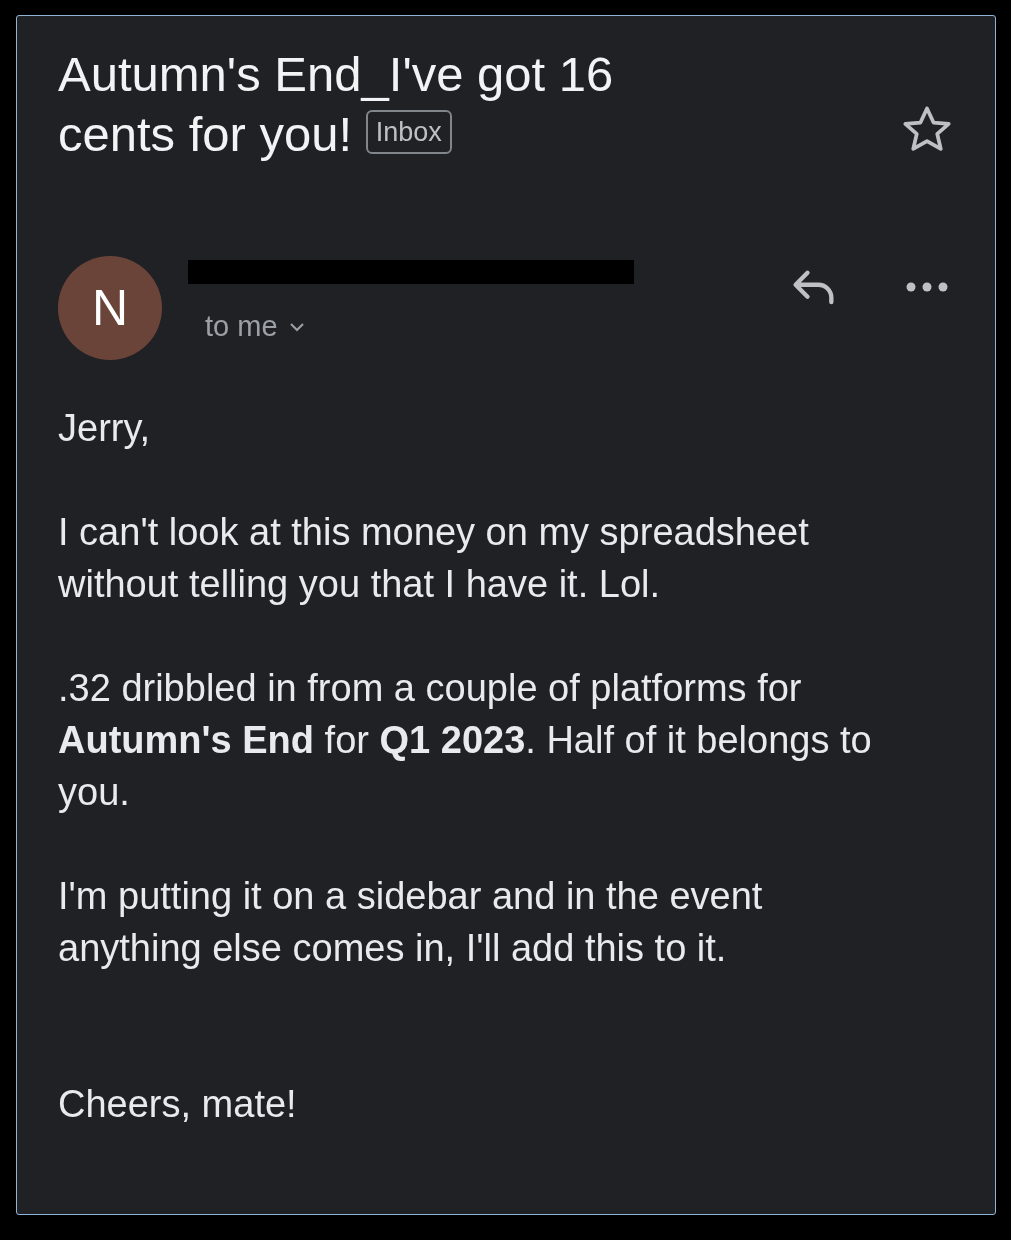 This screenshot has height=1240, width=1011. Describe the element at coordinates (411, 922) in the screenshot. I see `body-paragraph: I'm putting it on a sidebar and in the event anything else comes in, I'll add this to it.` at that location.